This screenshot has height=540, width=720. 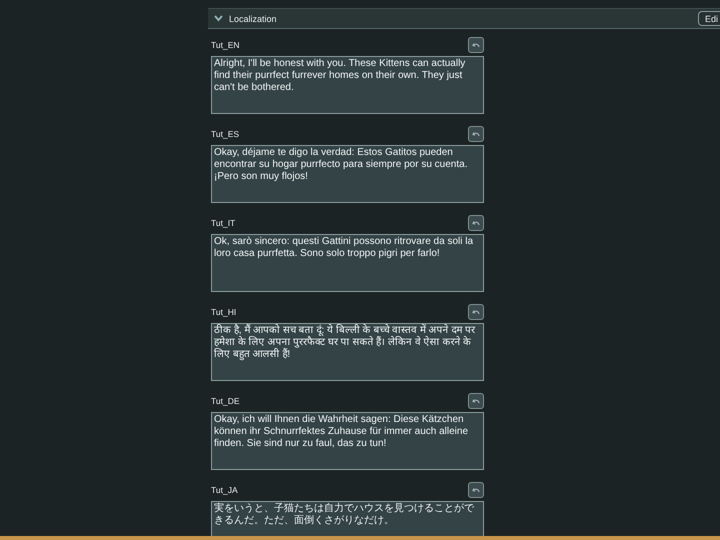 I want to click on entry-key: Tut_IT, so click(x=223, y=223).